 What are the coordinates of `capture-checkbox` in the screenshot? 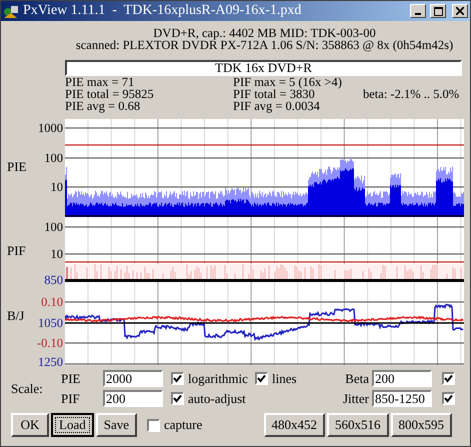 It's located at (153, 425).